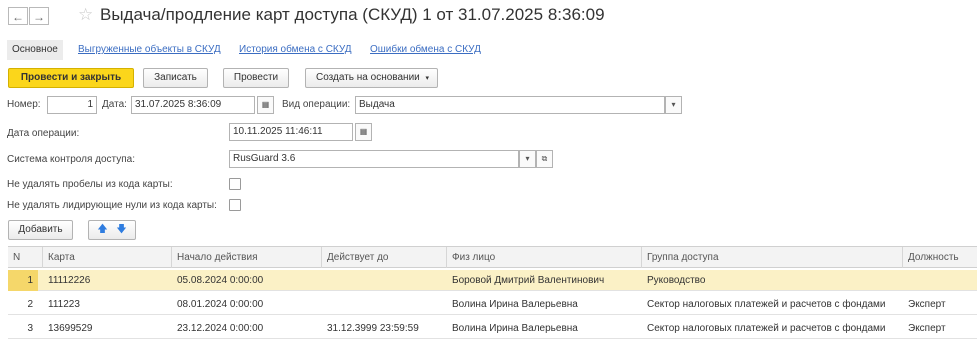  Describe the element at coordinates (265, 105) in the screenshot. I see `calendar-icon: ▦` at that location.